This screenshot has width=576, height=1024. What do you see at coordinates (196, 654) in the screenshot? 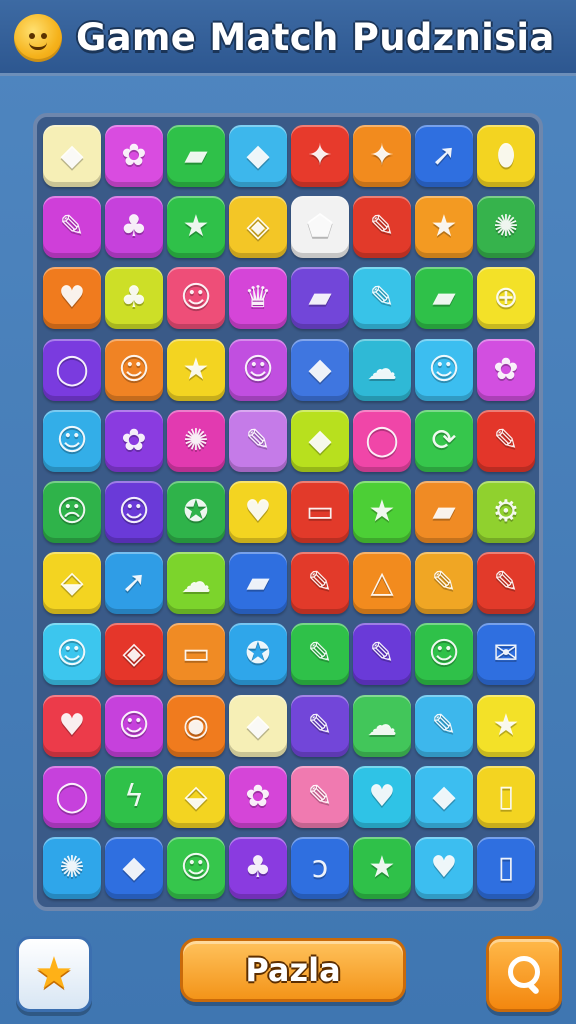
I see `tile-card: ▭` at bounding box center [196, 654].